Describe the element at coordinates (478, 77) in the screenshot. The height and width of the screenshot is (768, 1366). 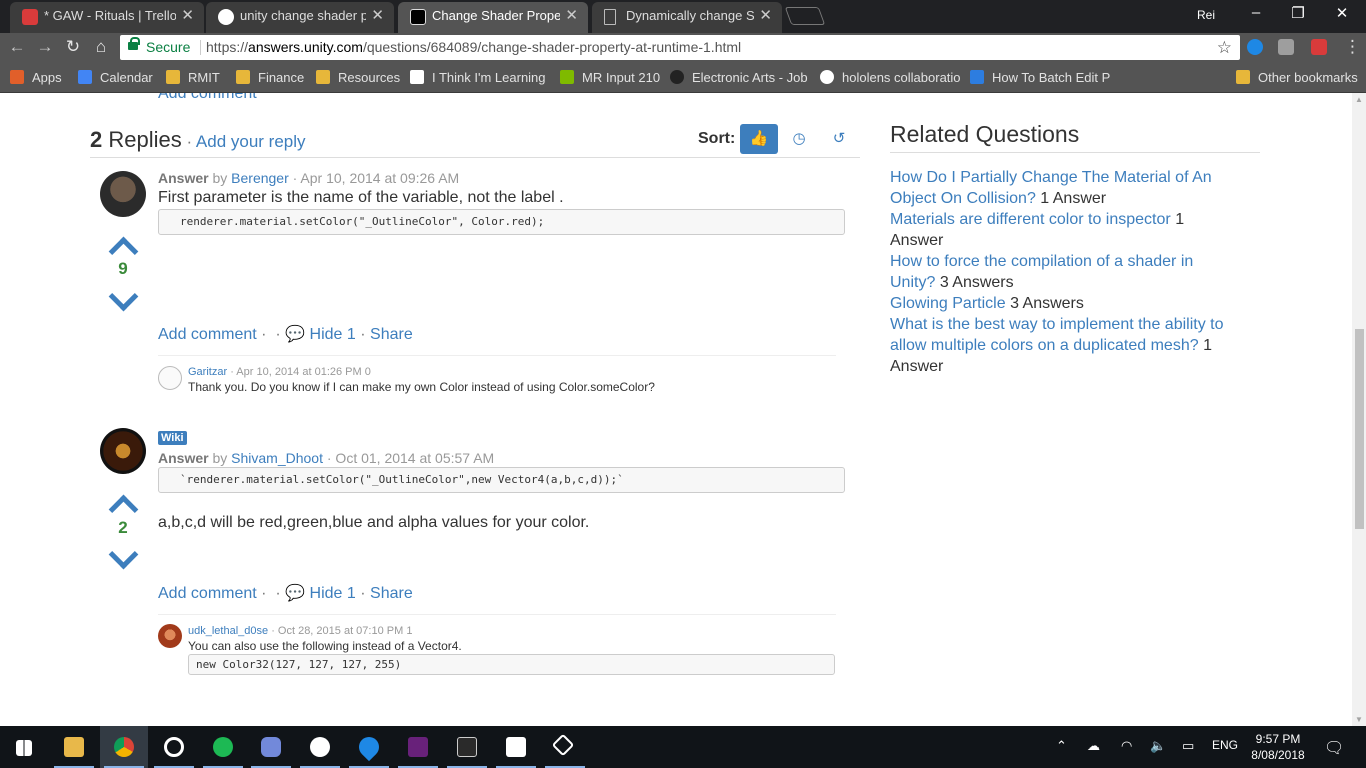
I see `bookmark-learning: I Think I'm Learning` at that location.